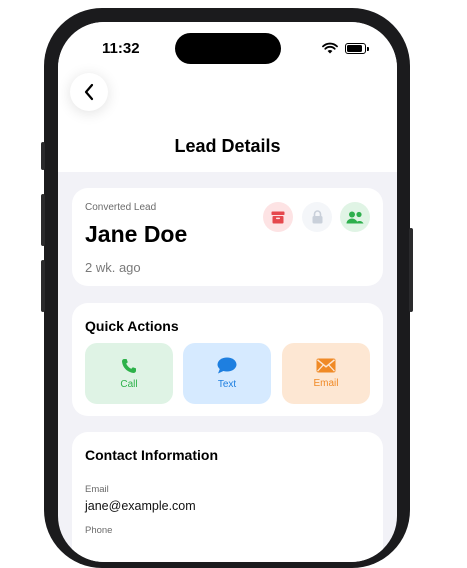  I want to click on lead-name: Jane Doe, so click(136, 234).